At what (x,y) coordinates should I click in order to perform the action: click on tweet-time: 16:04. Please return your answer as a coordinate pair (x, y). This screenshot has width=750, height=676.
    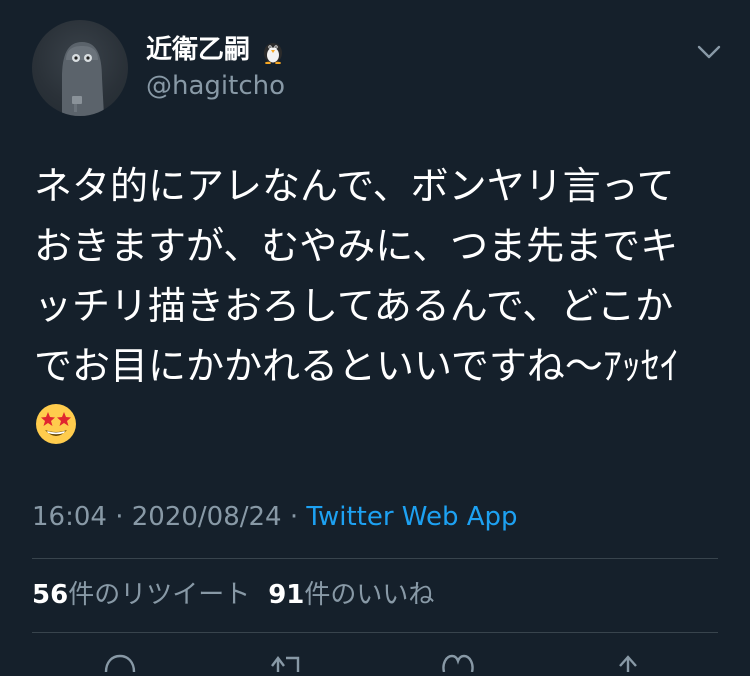
    Looking at the image, I should click on (69, 517).